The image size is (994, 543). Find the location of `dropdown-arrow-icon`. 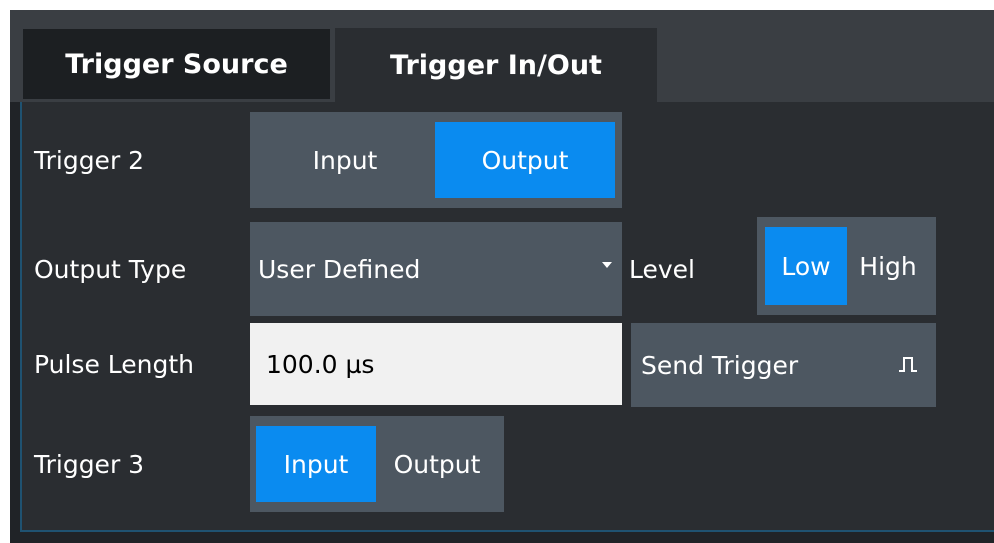

dropdown-arrow-icon is located at coordinates (607, 265).